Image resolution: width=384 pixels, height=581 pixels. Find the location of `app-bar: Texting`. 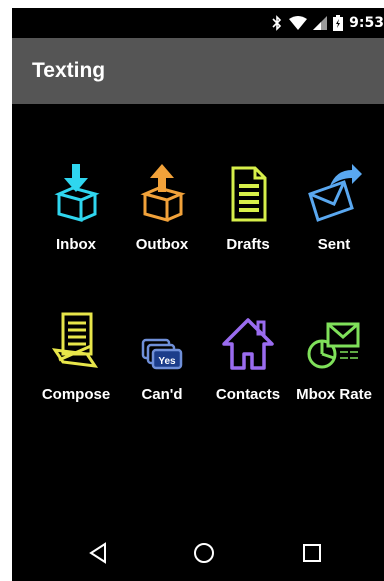

app-bar: Texting is located at coordinates (198, 71).